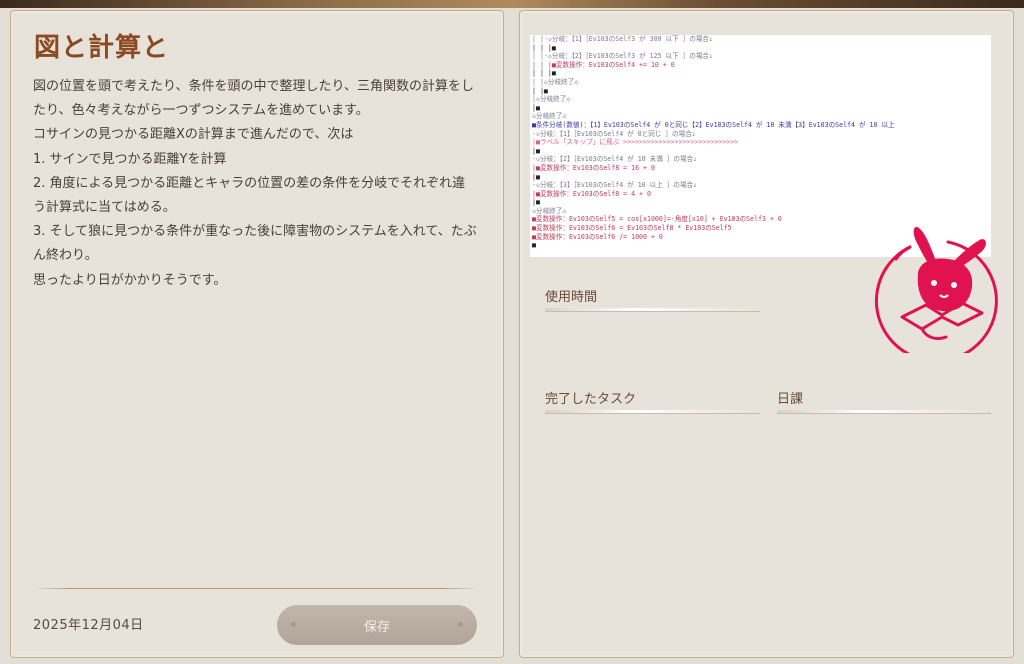 This screenshot has width=1024, height=664. What do you see at coordinates (884, 412) in the screenshot?
I see `daily-underline` at bounding box center [884, 412].